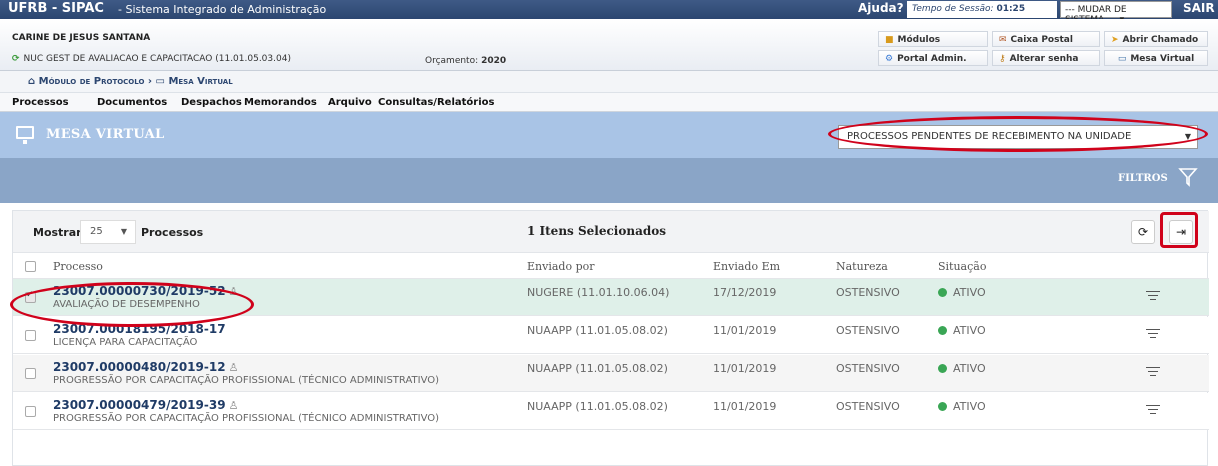  I want to click on mailbox-button: ✉ Caixa Postal, so click(1046, 39).